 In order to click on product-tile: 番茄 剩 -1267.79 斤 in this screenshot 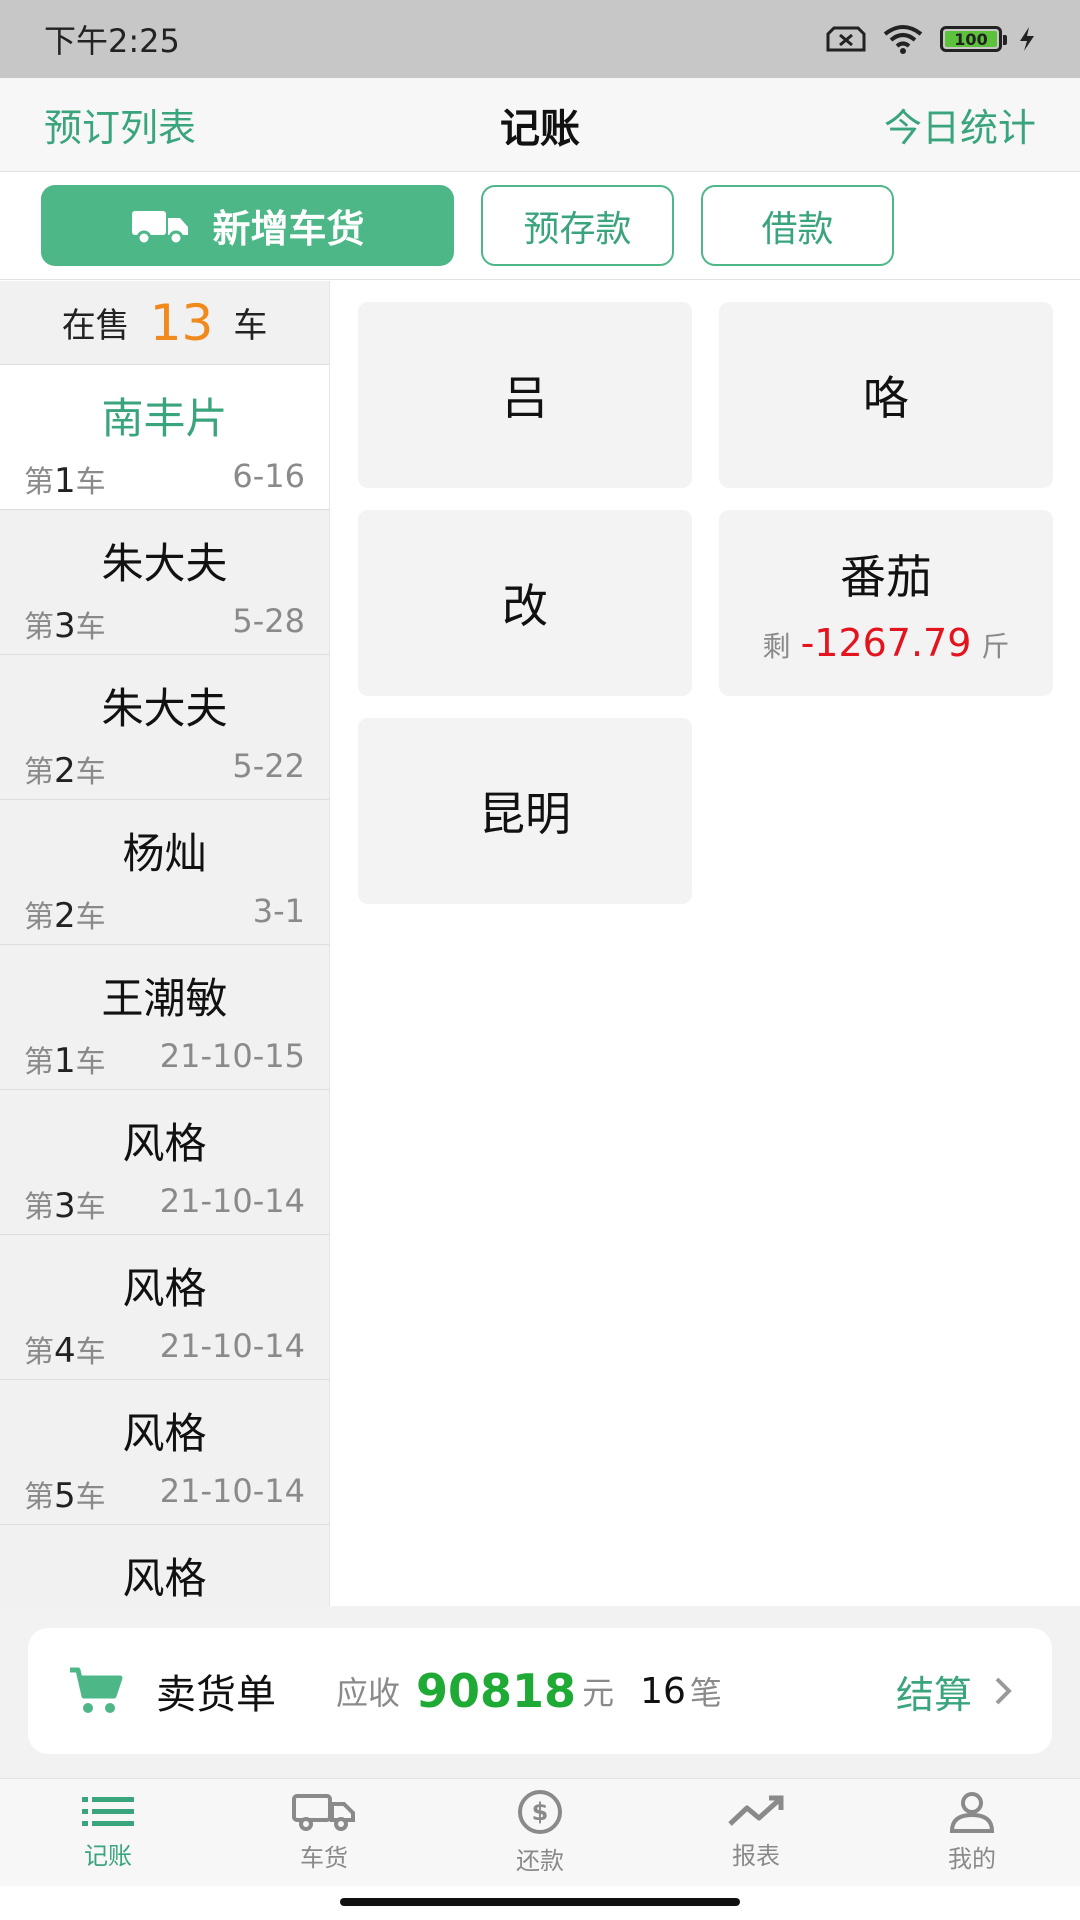, I will do `click(886, 603)`.